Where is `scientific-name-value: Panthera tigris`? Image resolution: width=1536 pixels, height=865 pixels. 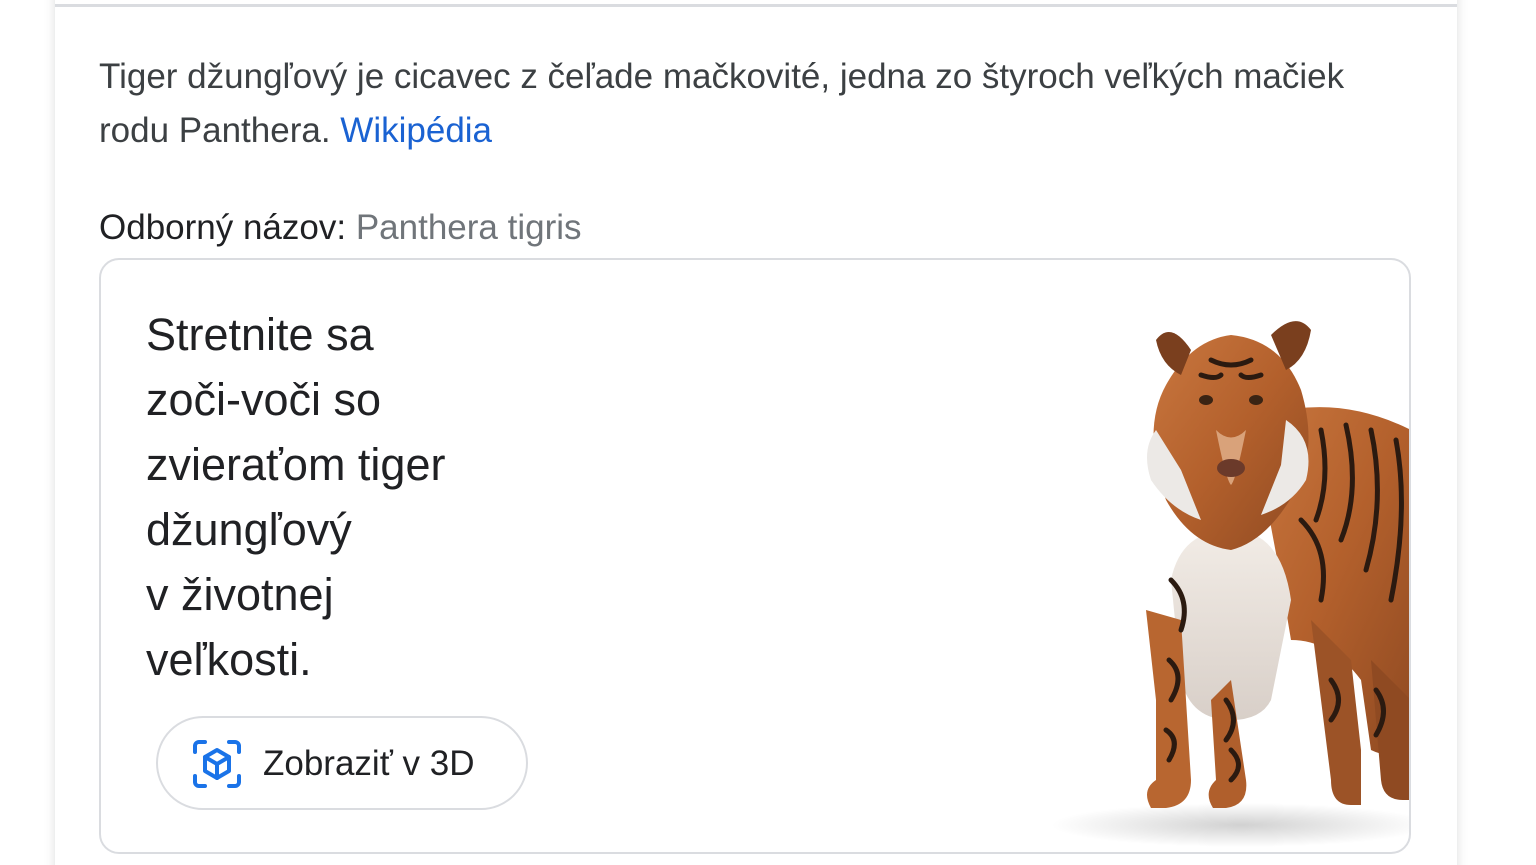 scientific-name-value: Panthera tigris is located at coordinates (468, 227).